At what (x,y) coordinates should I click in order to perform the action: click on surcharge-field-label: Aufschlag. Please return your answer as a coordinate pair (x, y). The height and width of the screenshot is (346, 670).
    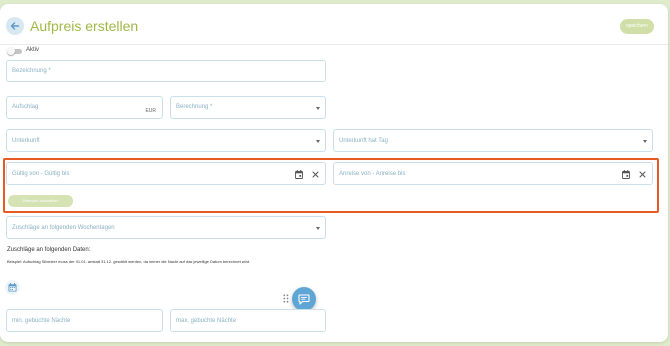
    Looking at the image, I should click on (25, 107).